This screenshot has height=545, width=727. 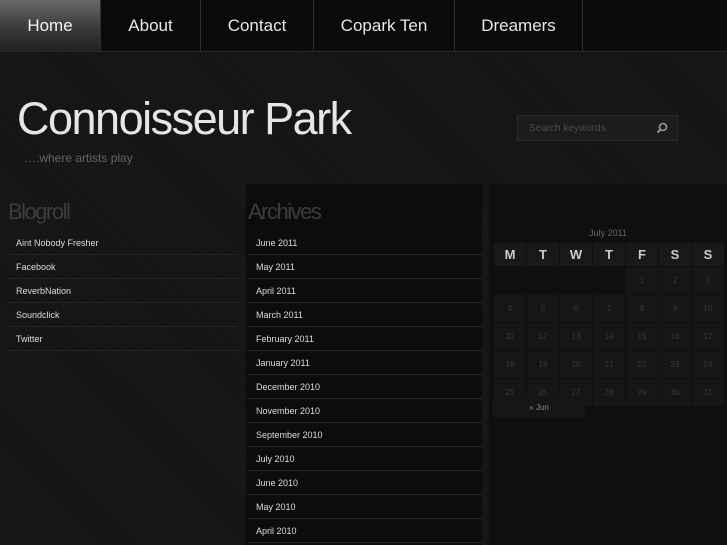 I want to click on calendar-day: 11, so click(x=510, y=336).